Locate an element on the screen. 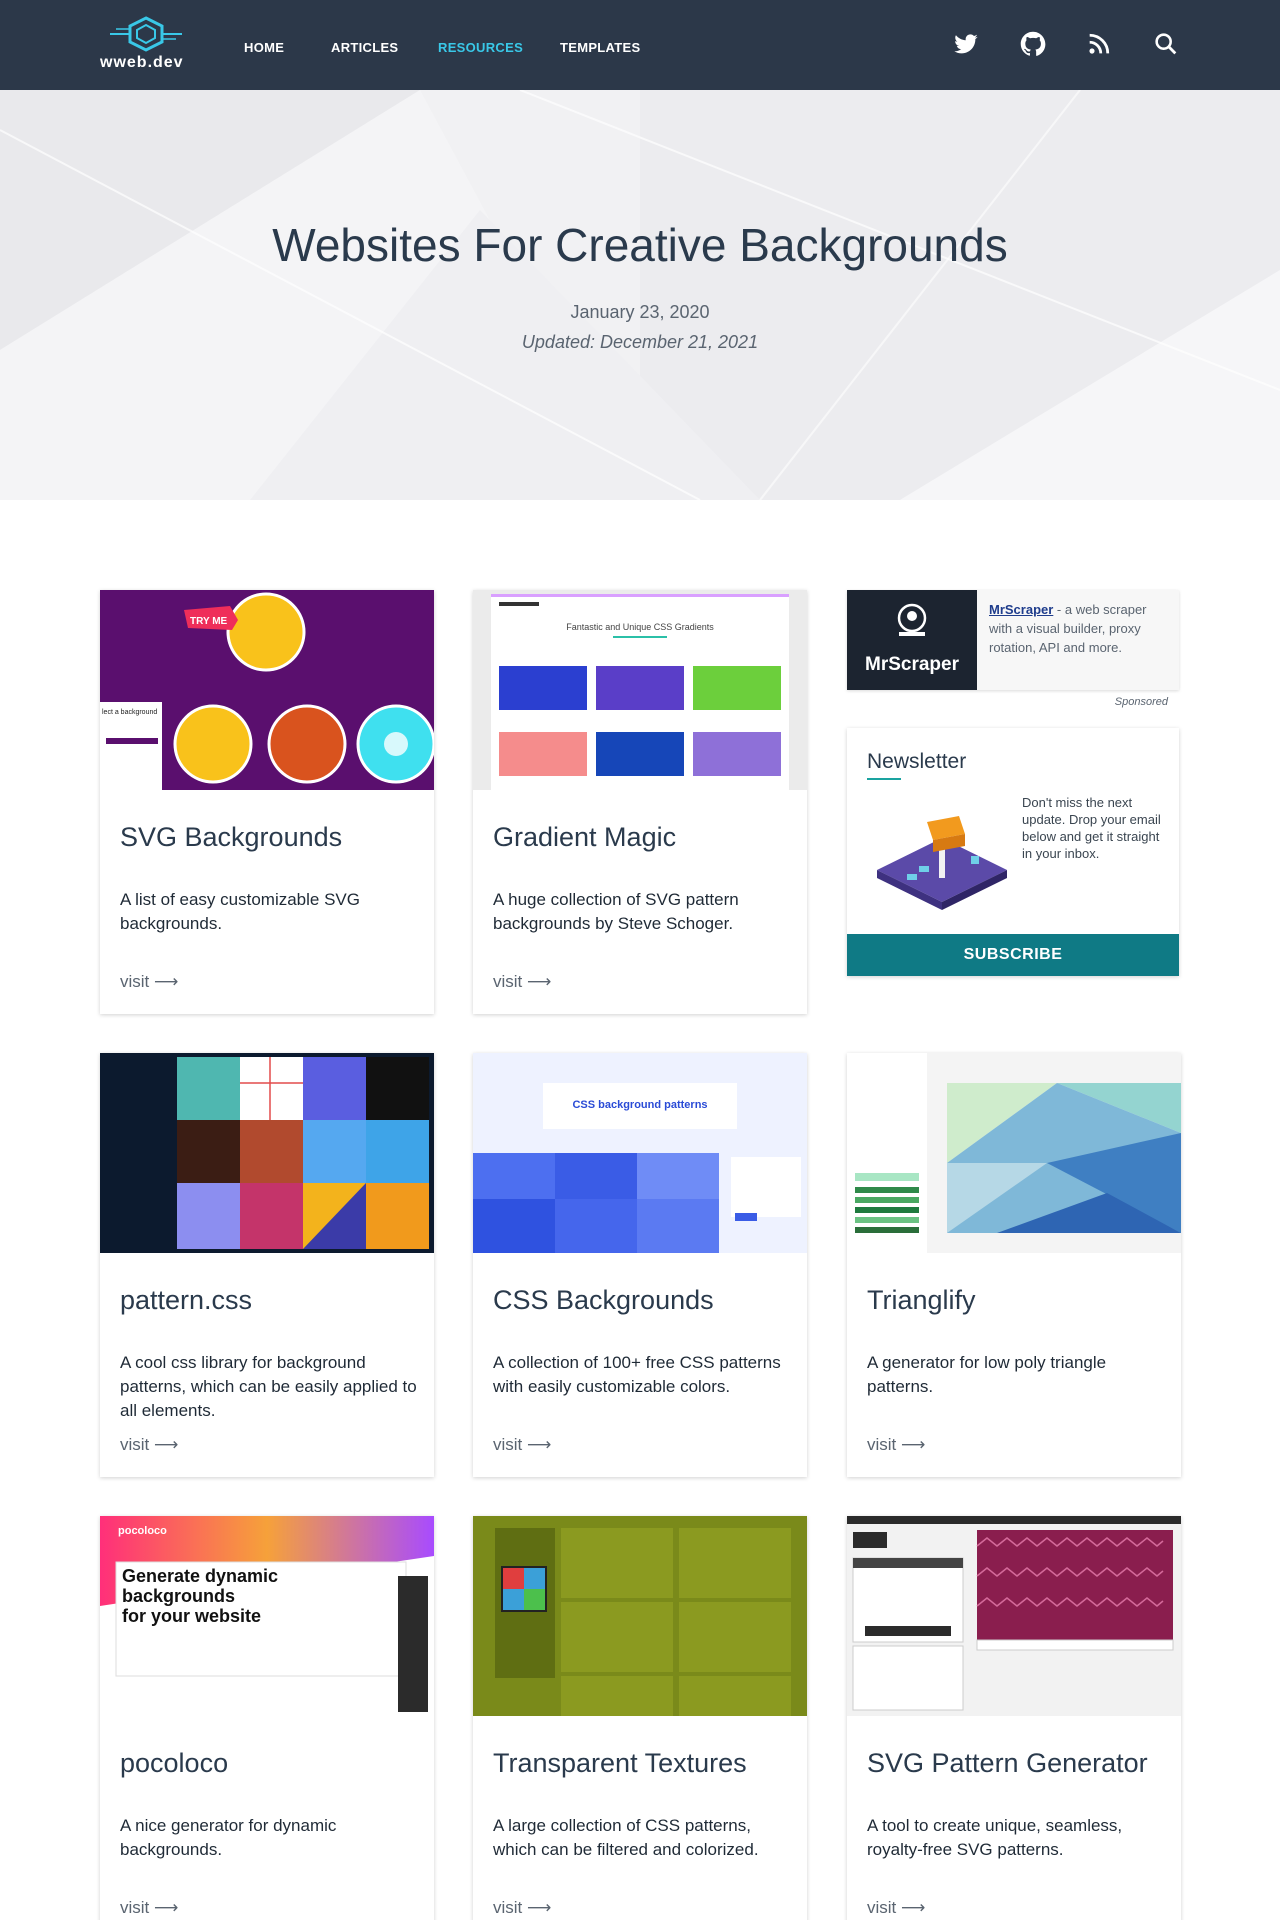  nav-home: HOME is located at coordinates (264, 47).